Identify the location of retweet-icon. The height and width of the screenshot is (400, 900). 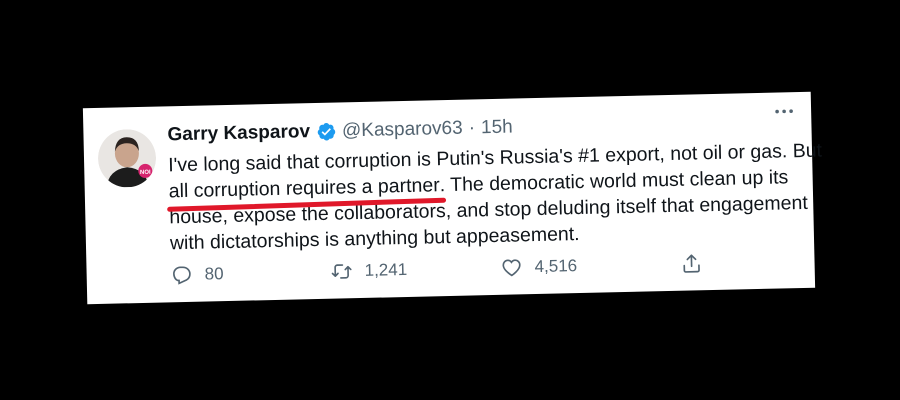
(341, 271).